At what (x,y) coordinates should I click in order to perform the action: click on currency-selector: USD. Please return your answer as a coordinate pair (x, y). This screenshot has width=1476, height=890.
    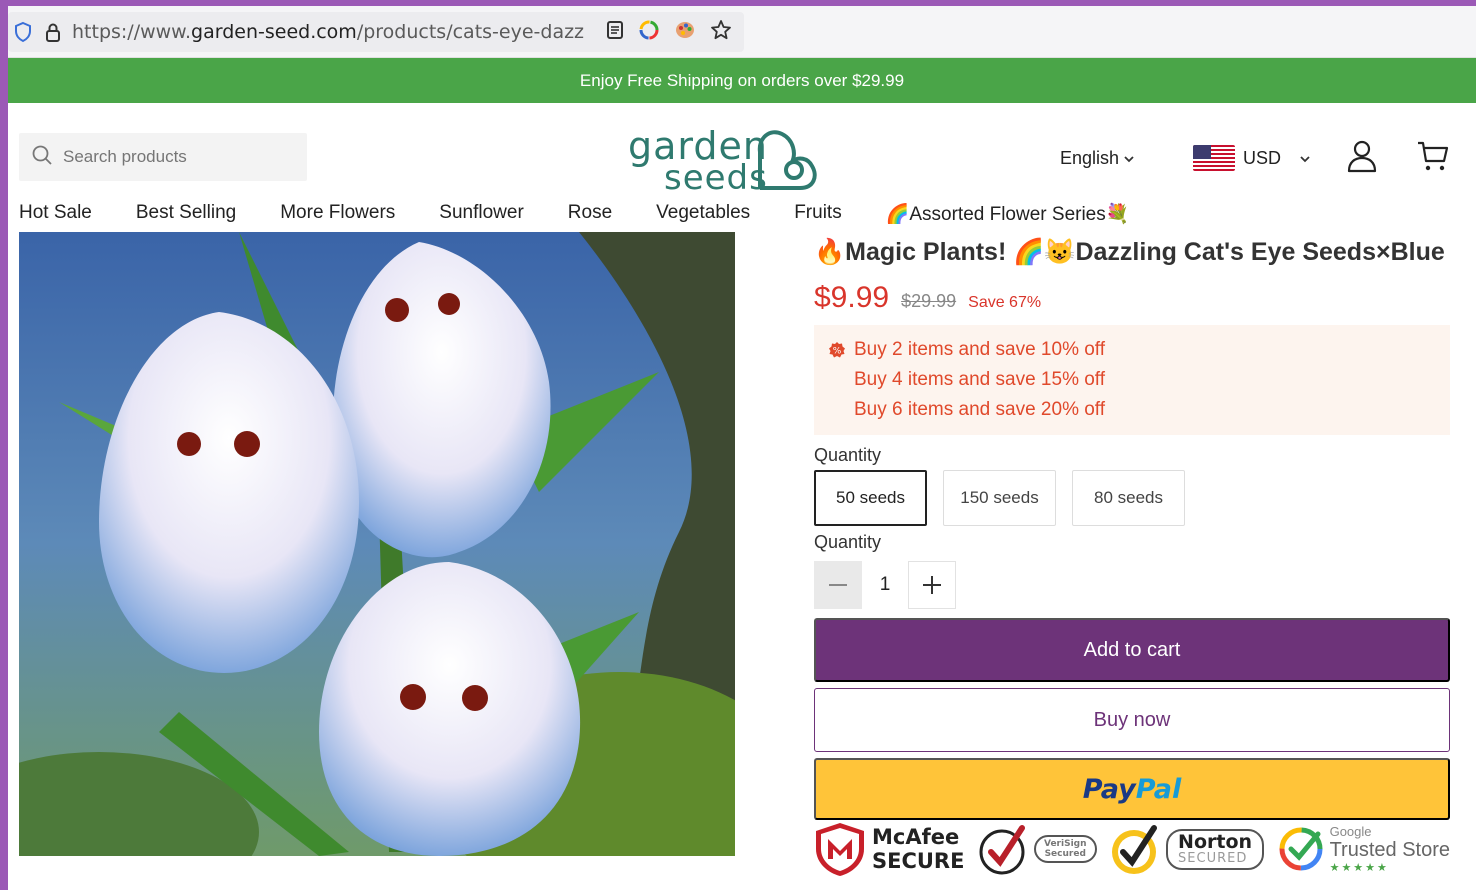
    Looking at the image, I should click on (1252, 158).